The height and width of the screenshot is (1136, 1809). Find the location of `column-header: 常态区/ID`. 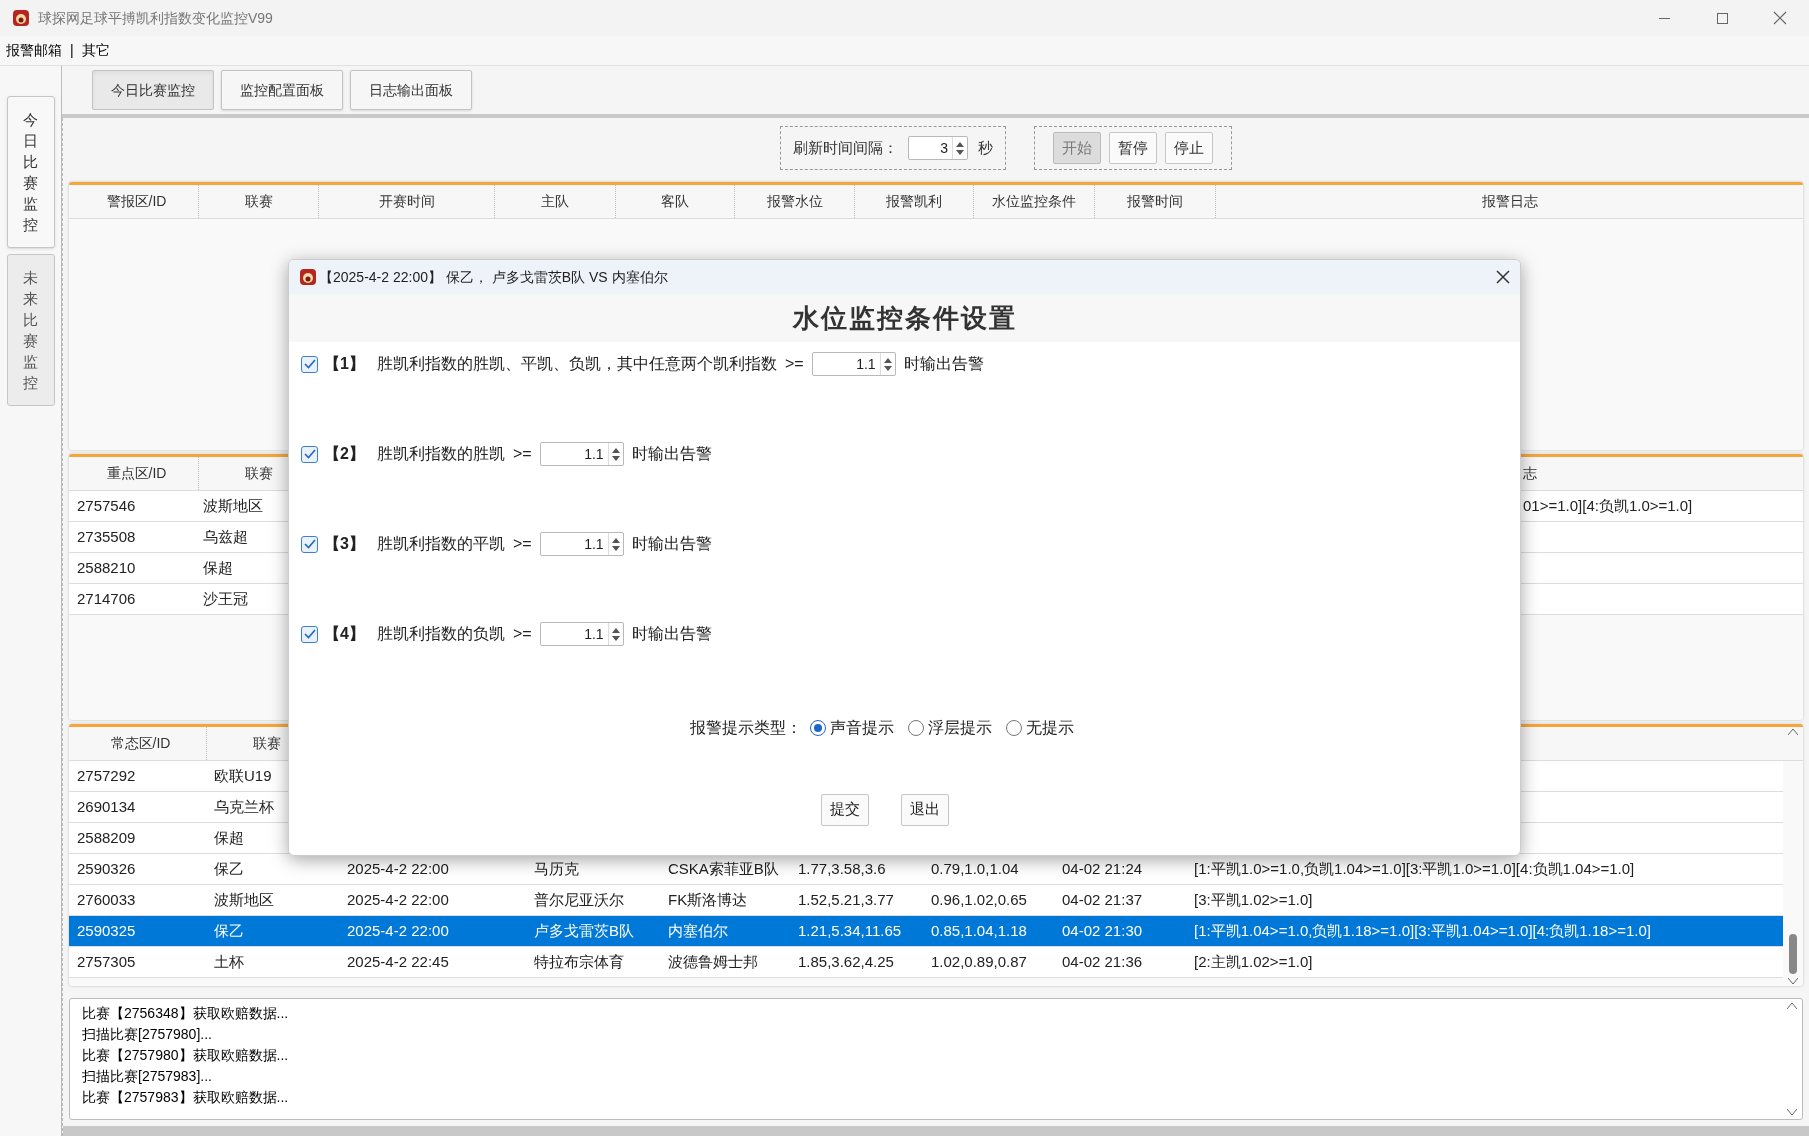

column-header: 常态区/ID is located at coordinates (140, 743).